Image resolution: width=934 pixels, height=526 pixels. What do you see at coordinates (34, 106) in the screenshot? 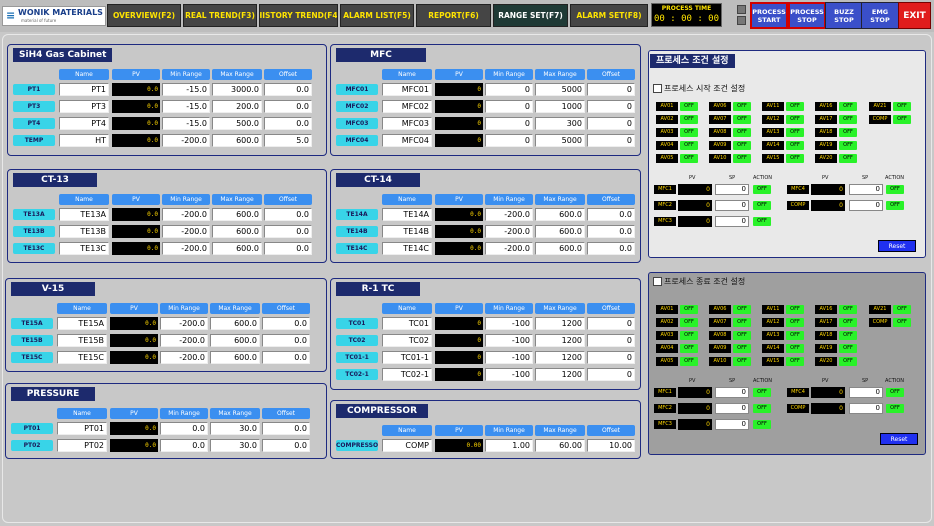
I see `row-tag-button: PT3` at bounding box center [34, 106].